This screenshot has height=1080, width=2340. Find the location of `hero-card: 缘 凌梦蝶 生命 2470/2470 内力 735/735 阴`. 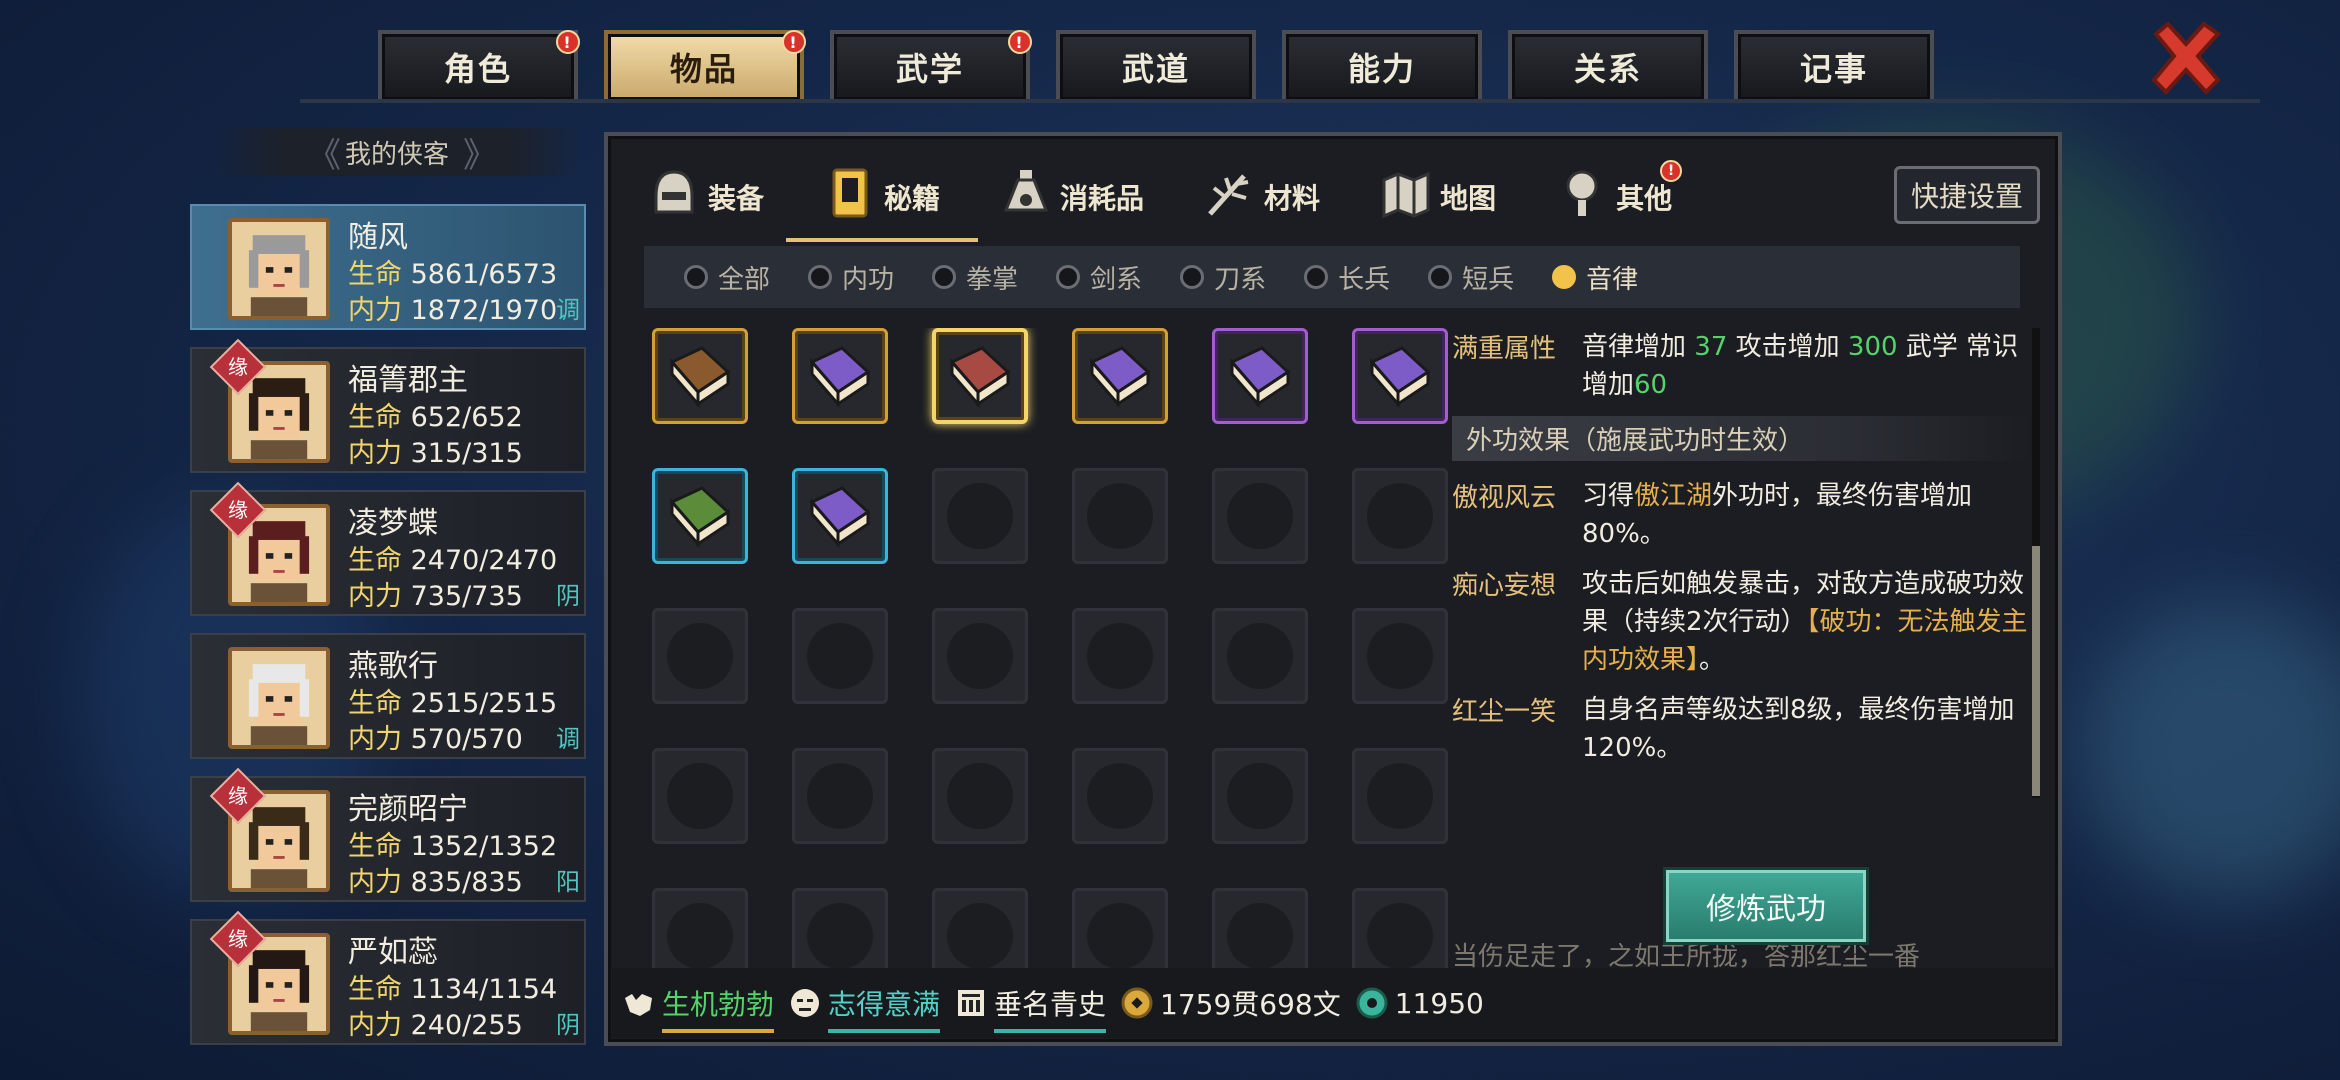

hero-card: 缘 凌梦蝶 生命 2470/2470 内力 735/735 阴 is located at coordinates (388, 548).